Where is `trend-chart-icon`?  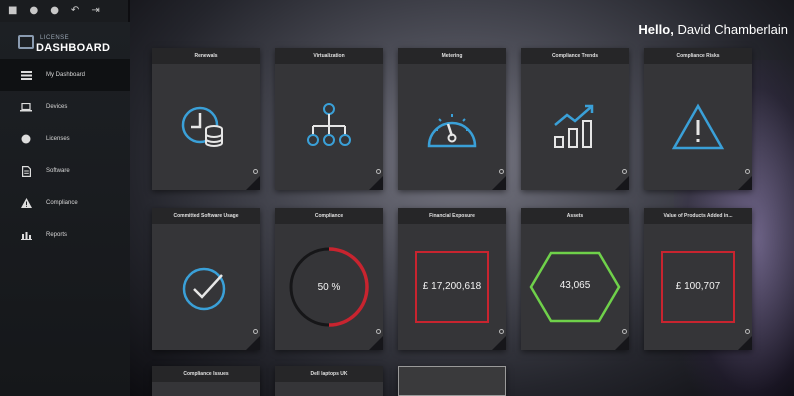 trend-chart-icon is located at coordinates (575, 127).